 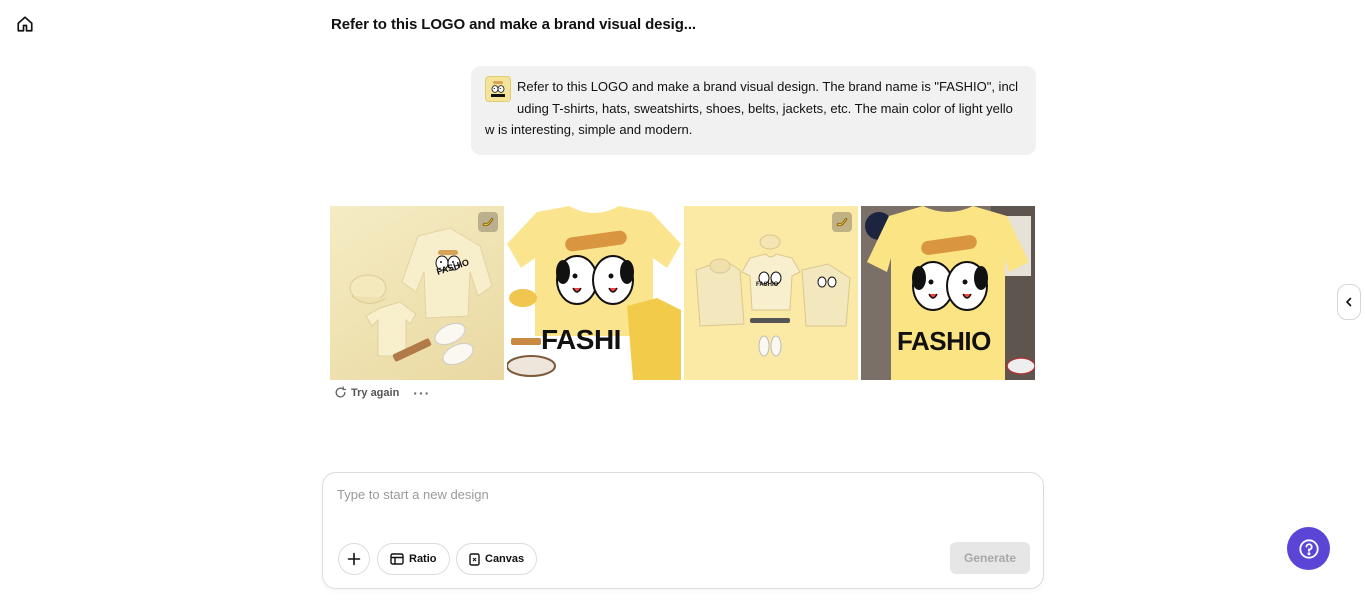 I want to click on plus-icon, so click(x=354, y=559).